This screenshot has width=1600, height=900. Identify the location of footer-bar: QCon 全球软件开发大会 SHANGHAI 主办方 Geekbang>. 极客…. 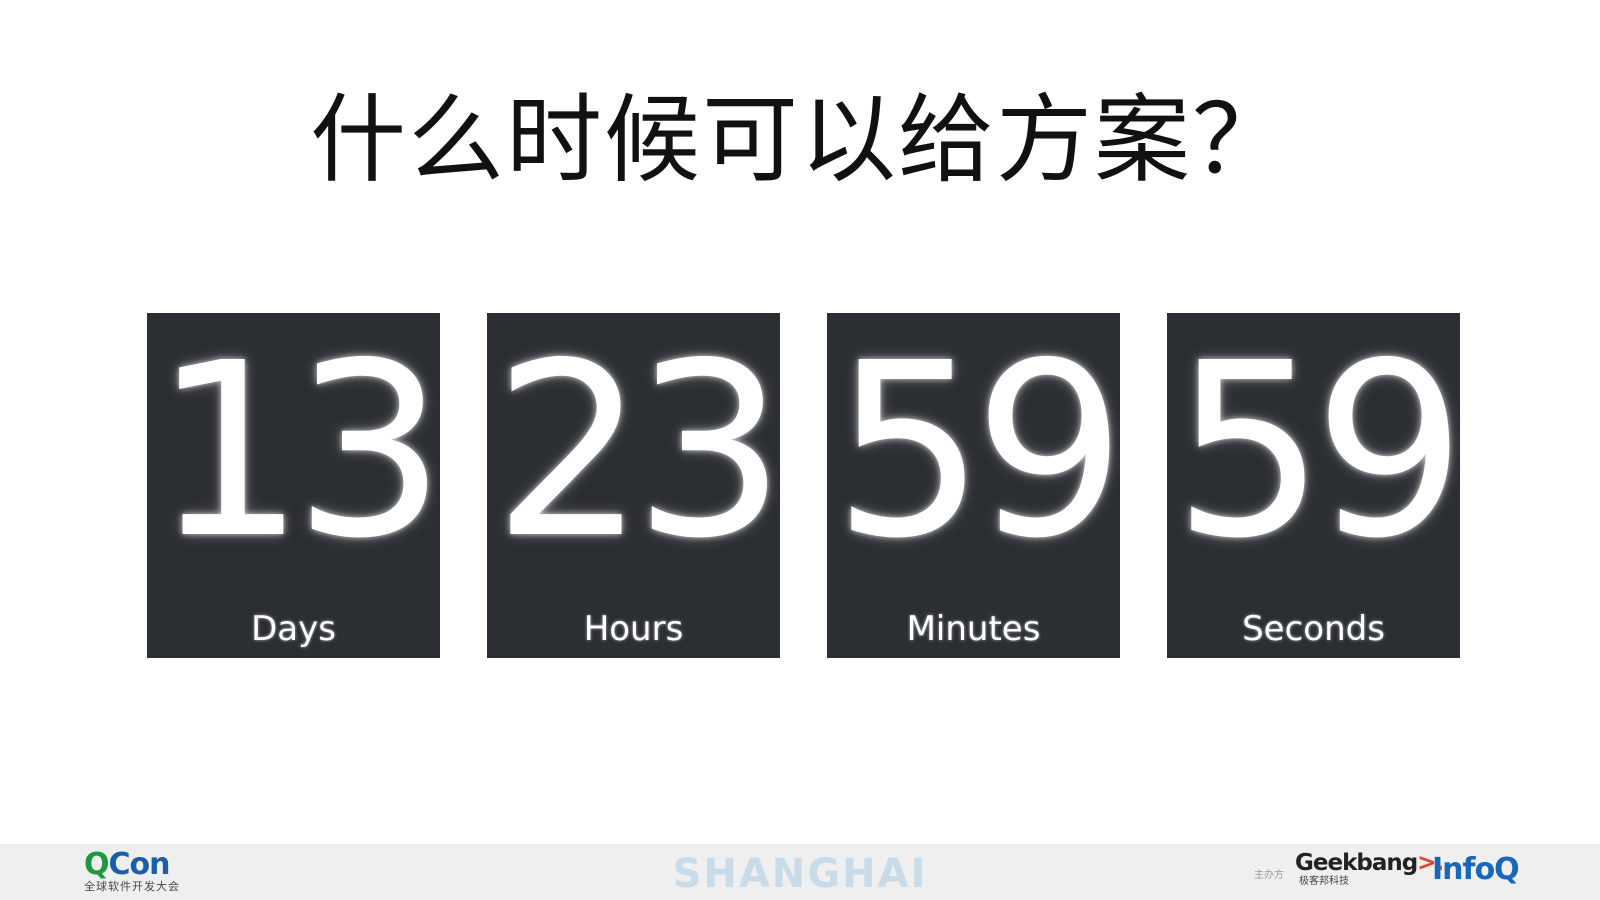
(800, 872).